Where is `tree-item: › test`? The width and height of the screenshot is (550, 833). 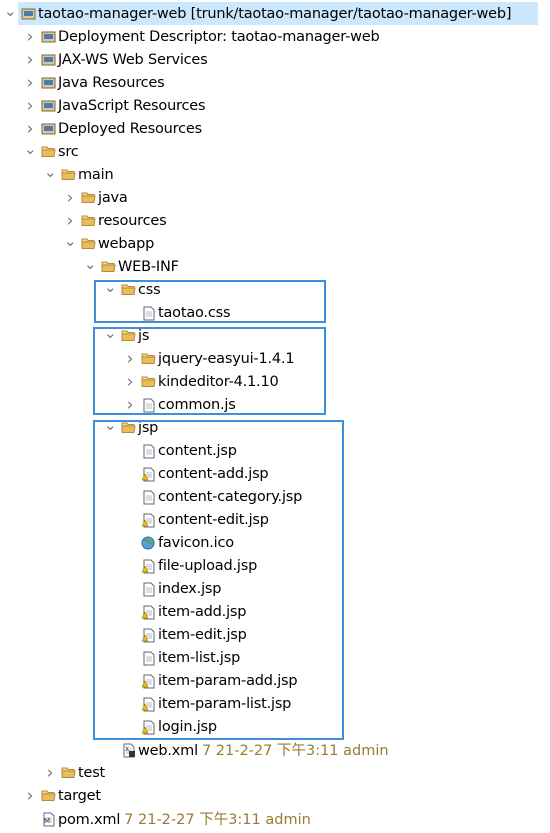 tree-item: › test is located at coordinates (270, 772).